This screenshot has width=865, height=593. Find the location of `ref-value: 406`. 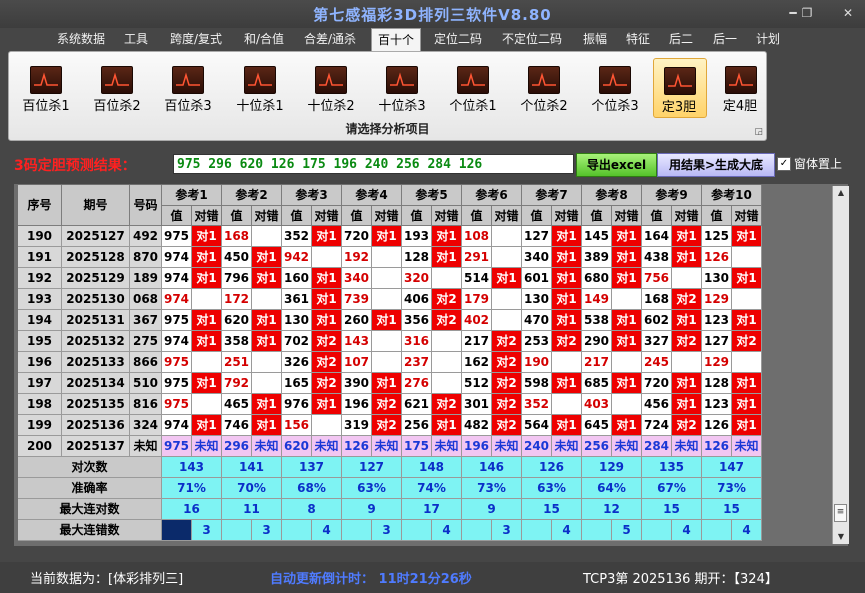

ref-value: 406 is located at coordinates (417, 299).